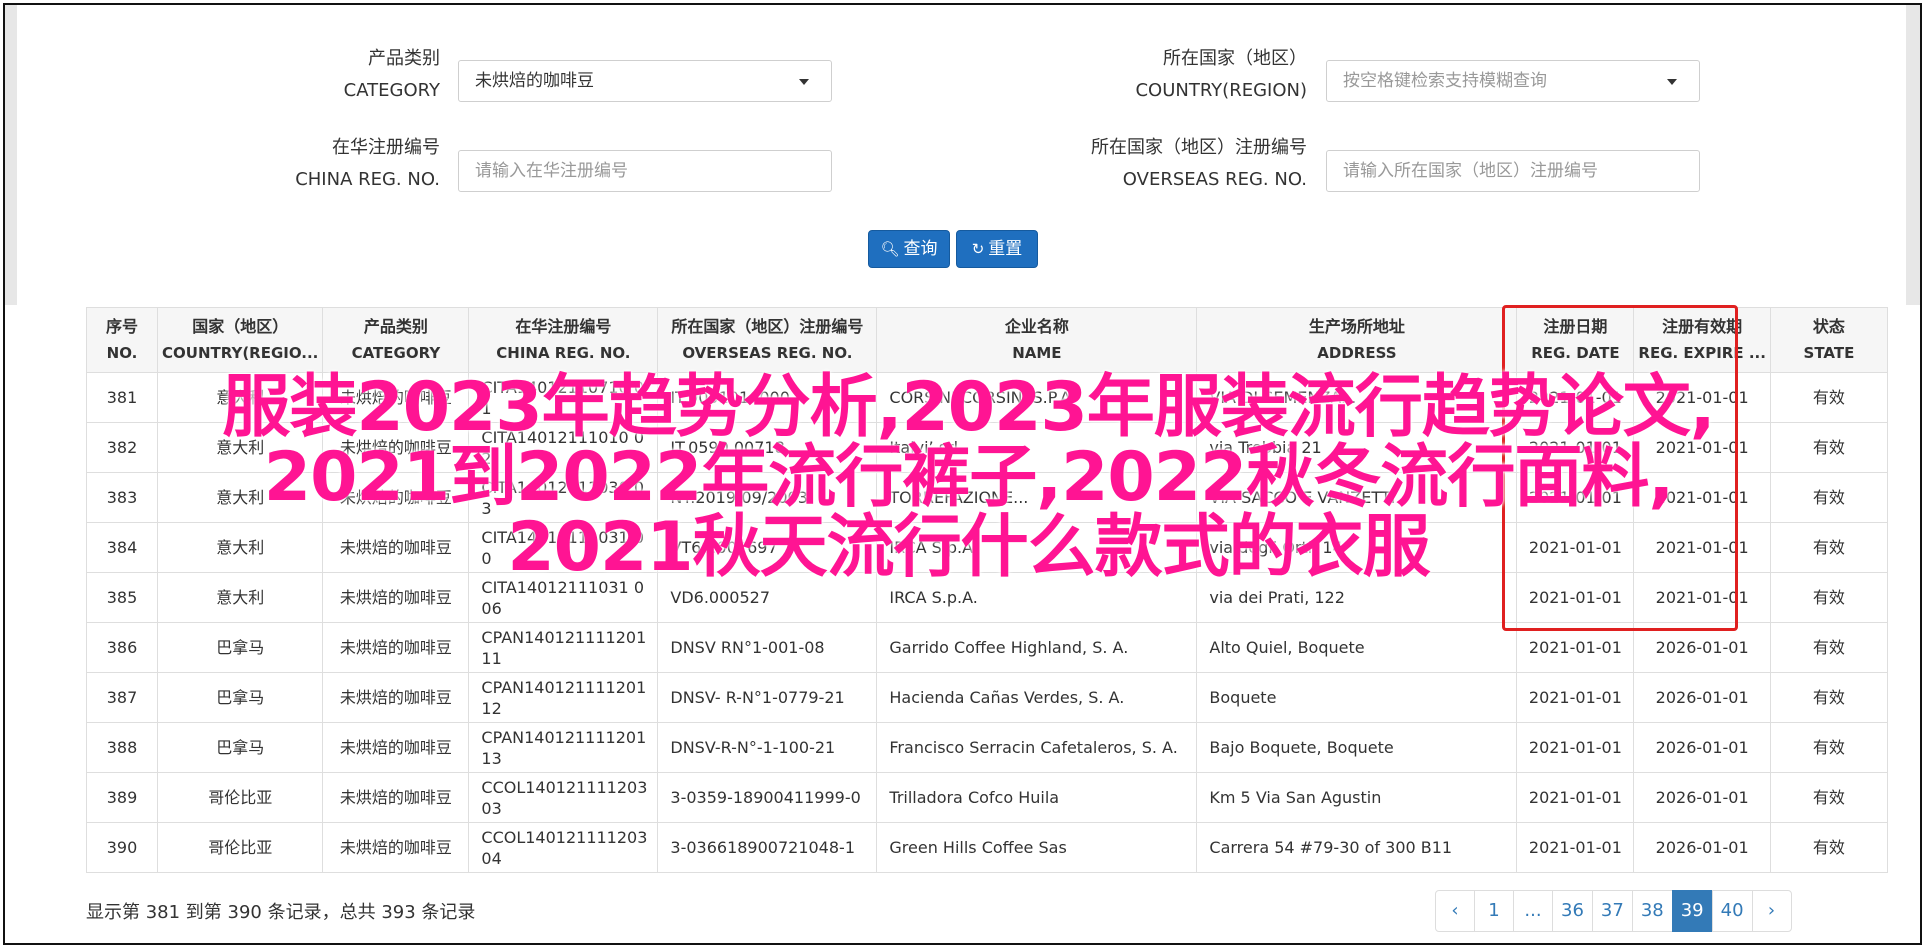  I want to click on left-edge, so click(11, 155).